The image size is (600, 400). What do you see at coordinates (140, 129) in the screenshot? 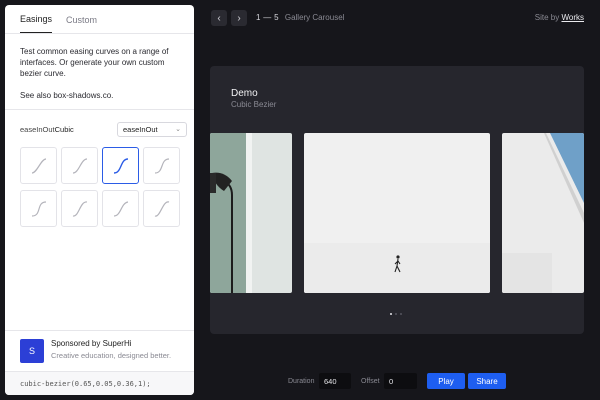
I see `easing-type-value: easeInOut` at bounding box center [140, 129].